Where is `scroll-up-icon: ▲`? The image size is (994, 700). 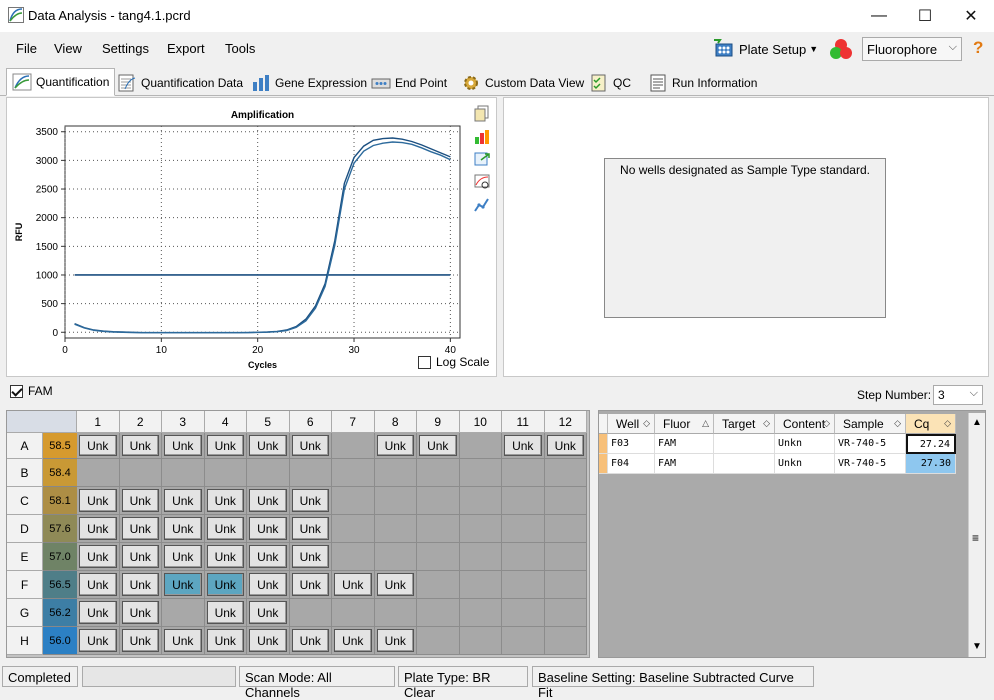
scroll-up-icon: ▲ is located at coordinates (977, 422).